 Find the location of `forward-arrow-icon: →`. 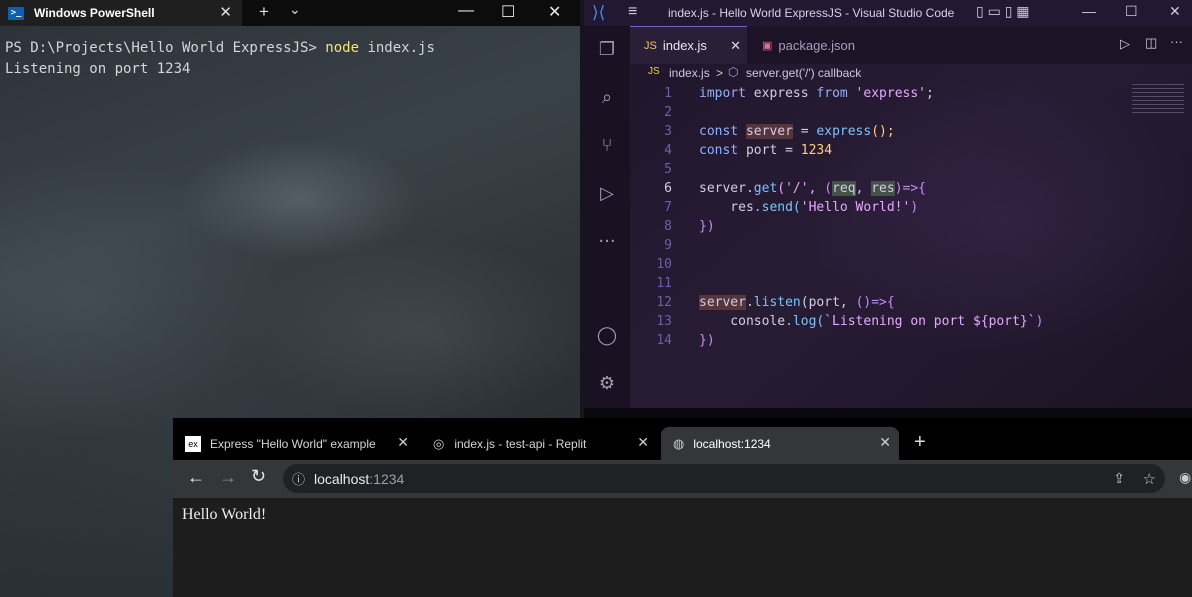

forward-arrow-icon: → is located at coordinates (228, 477).